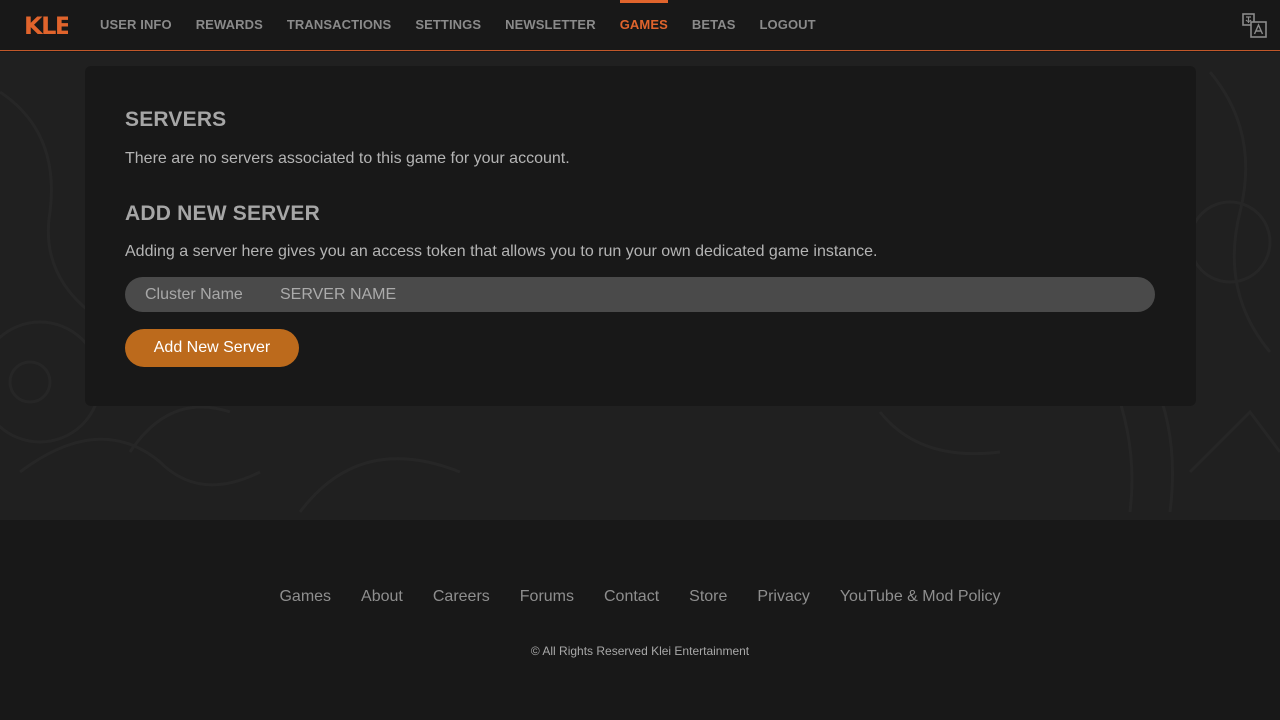 This screenshot has width=1280, height=720. What do you see at coordinates (448, 25) in the screenshot?
I see `nav-settings: SETTINGS` at bounding box center [448, 25].